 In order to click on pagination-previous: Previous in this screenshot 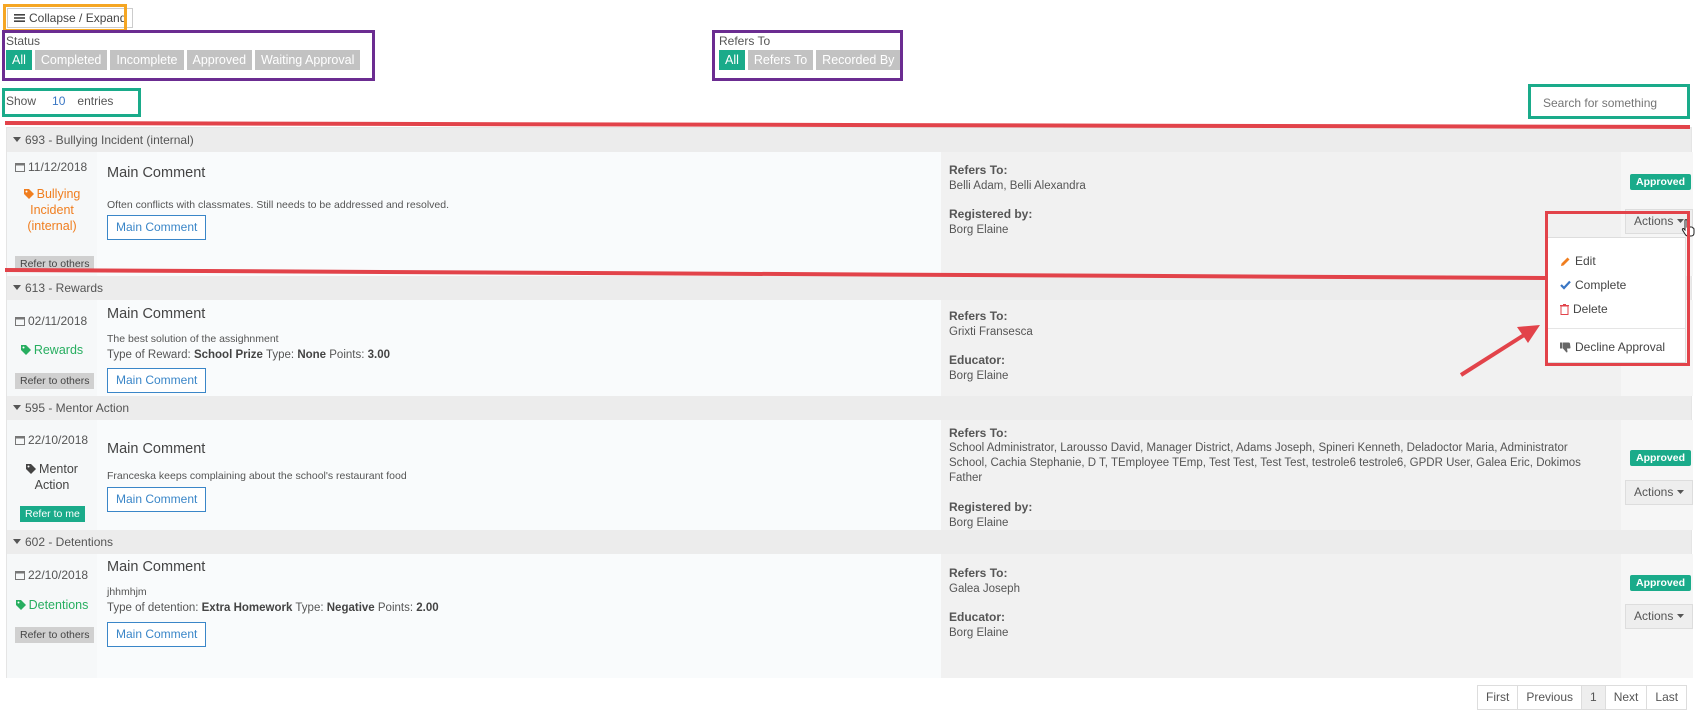, I will do `click(1550, 697)`.